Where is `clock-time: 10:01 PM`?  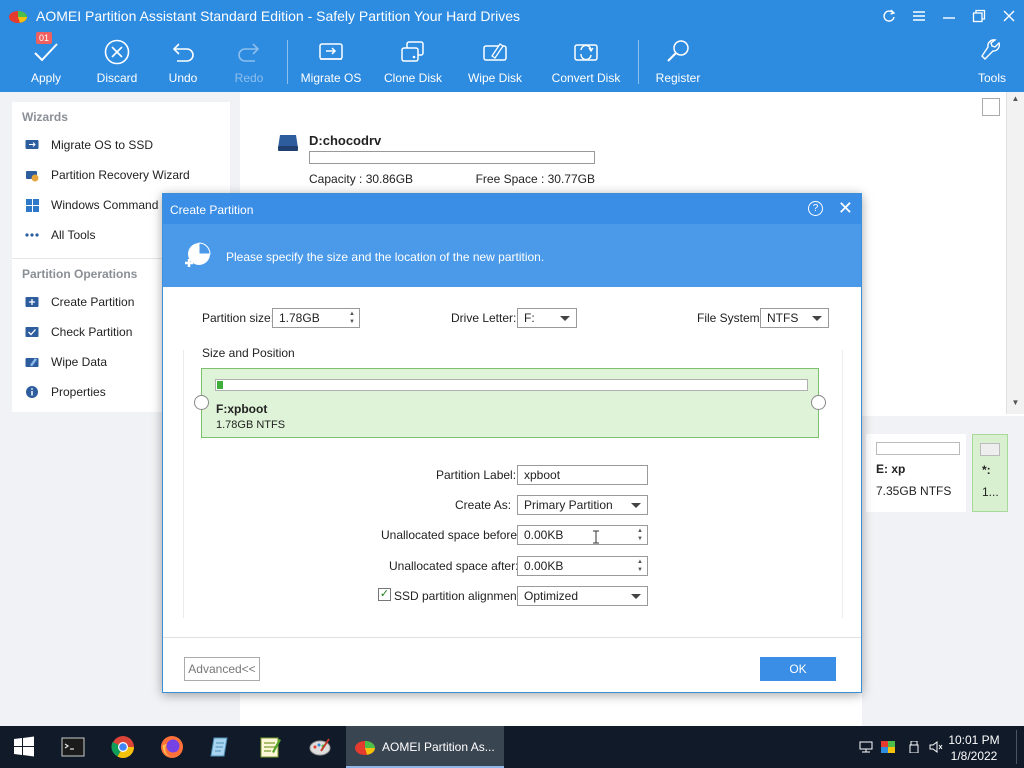 clock-time: 10:01 PM is located at coordinates (974, 740).